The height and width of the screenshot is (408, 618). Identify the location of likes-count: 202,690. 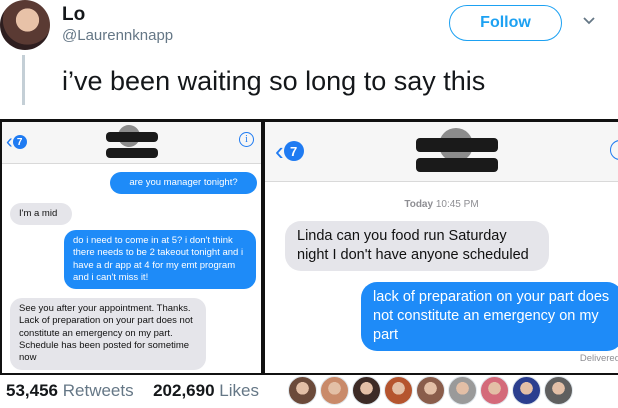
(183, 390).